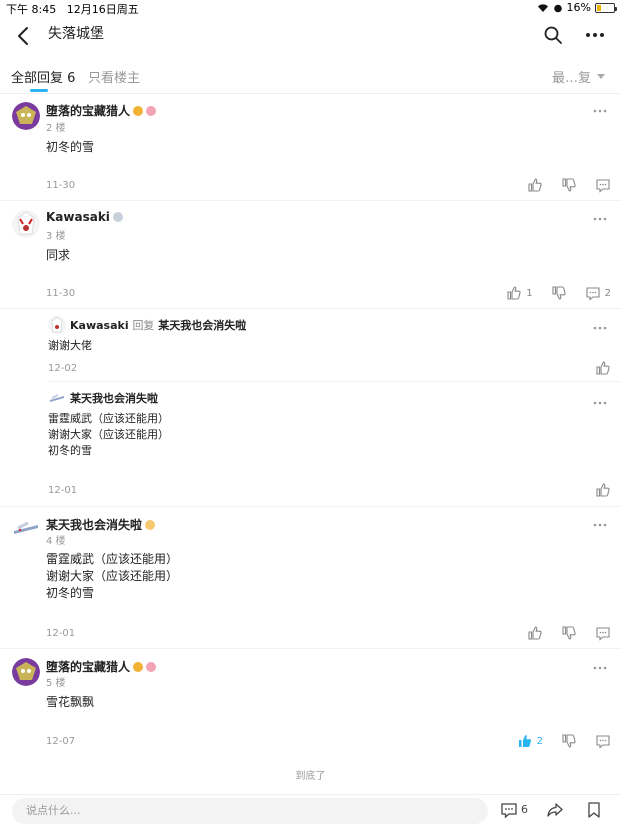 The width and height of the screenshot is (621, 828). I want to click on wifi-icon, so click(542, 7).